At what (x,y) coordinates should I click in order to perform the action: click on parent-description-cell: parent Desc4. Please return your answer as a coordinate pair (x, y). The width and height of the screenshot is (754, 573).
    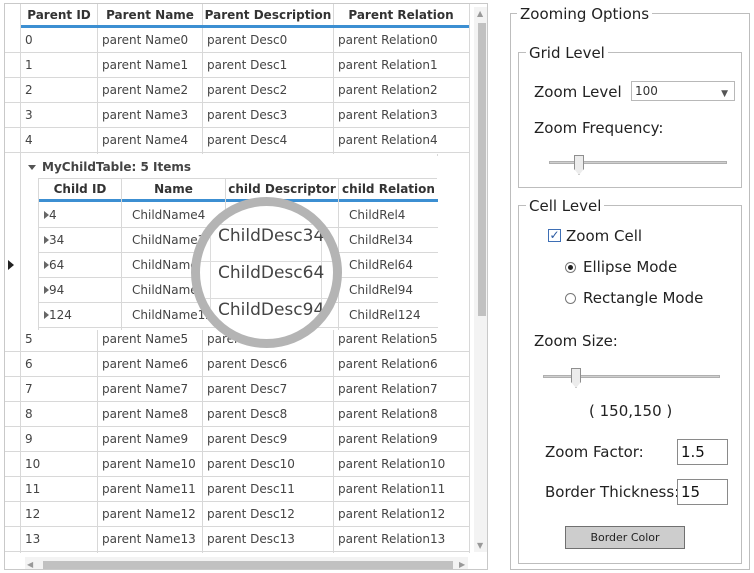
    Looking at the image, I should click on (268, 140).